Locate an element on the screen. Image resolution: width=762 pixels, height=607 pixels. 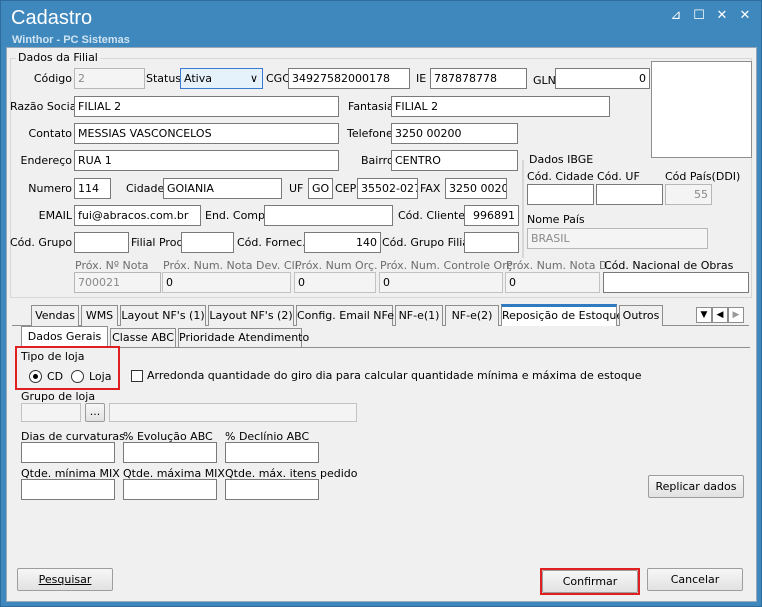
prox-orc-field: 0 is located at coordinates (335, 282).